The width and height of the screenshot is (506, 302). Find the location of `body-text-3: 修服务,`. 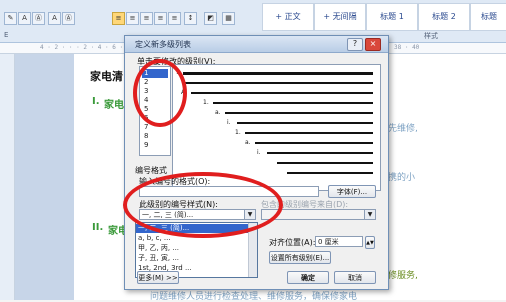

body-text-3: 修服务, is located at coordinates (403, 276).